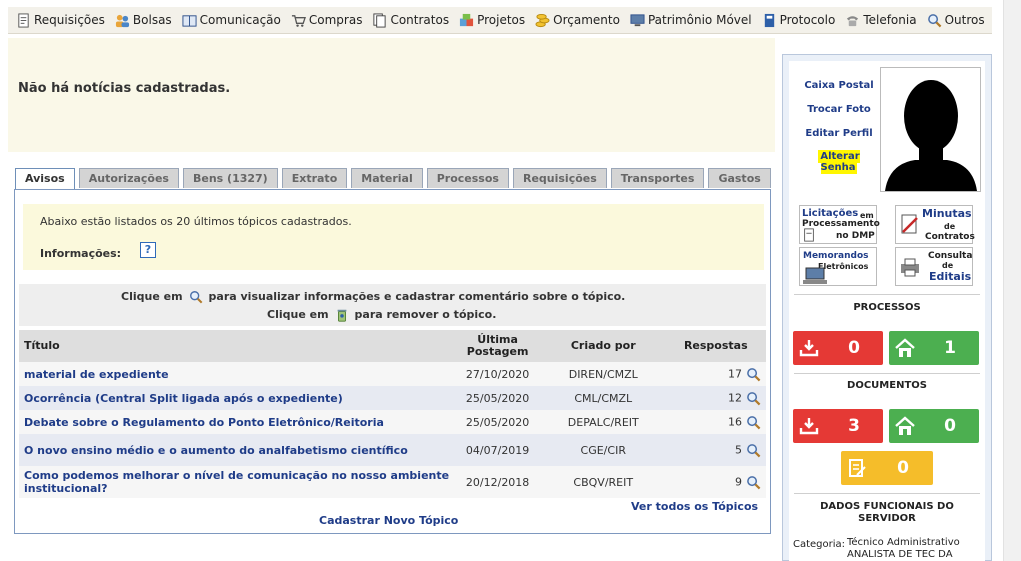  I want to click on silhouette-icon, so click(930, 129).